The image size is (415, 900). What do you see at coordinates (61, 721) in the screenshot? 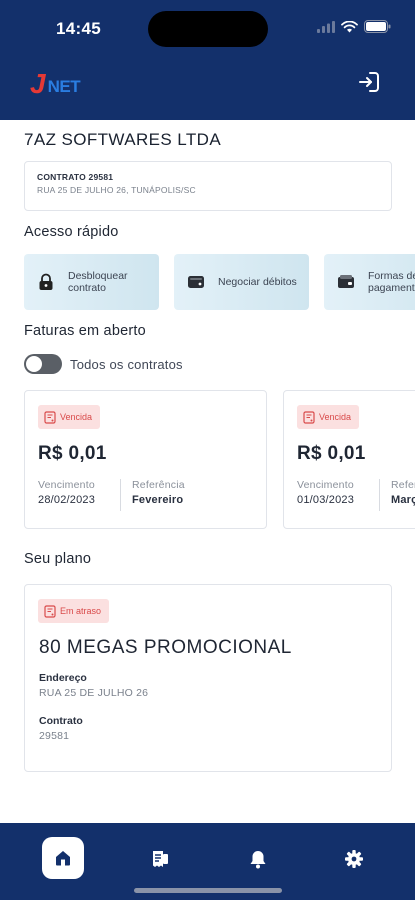
I see `plan-contract-label: Contrato` at bounding box center [61, 721].